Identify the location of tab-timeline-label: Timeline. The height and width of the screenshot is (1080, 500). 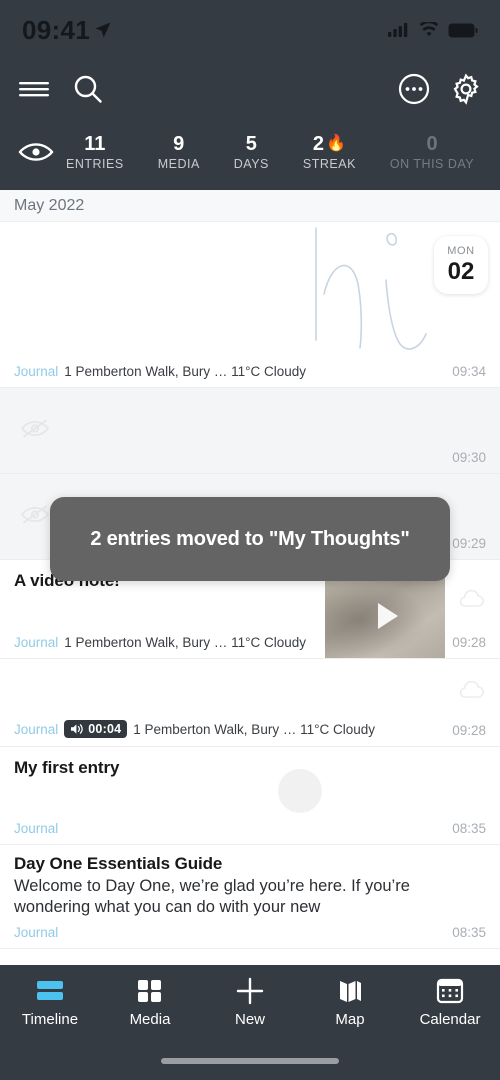
(50, 1019).